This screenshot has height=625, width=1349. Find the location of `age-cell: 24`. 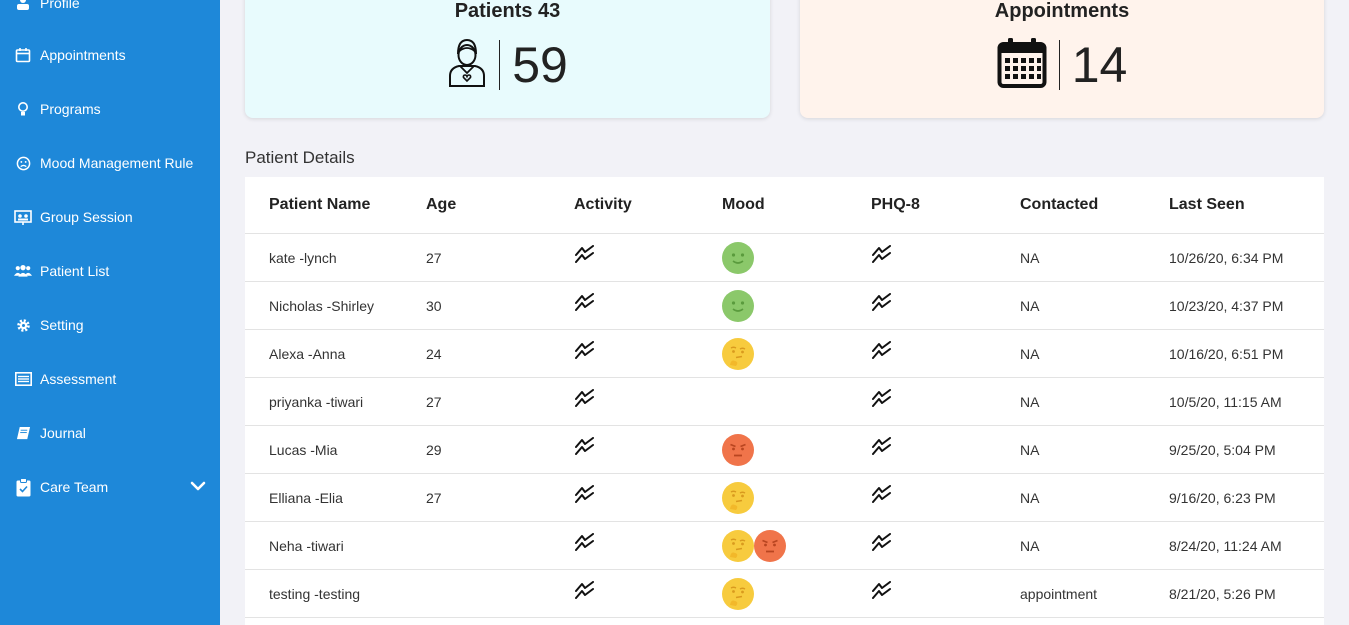

age-cell: 24 is located at coordinates (434, 354).